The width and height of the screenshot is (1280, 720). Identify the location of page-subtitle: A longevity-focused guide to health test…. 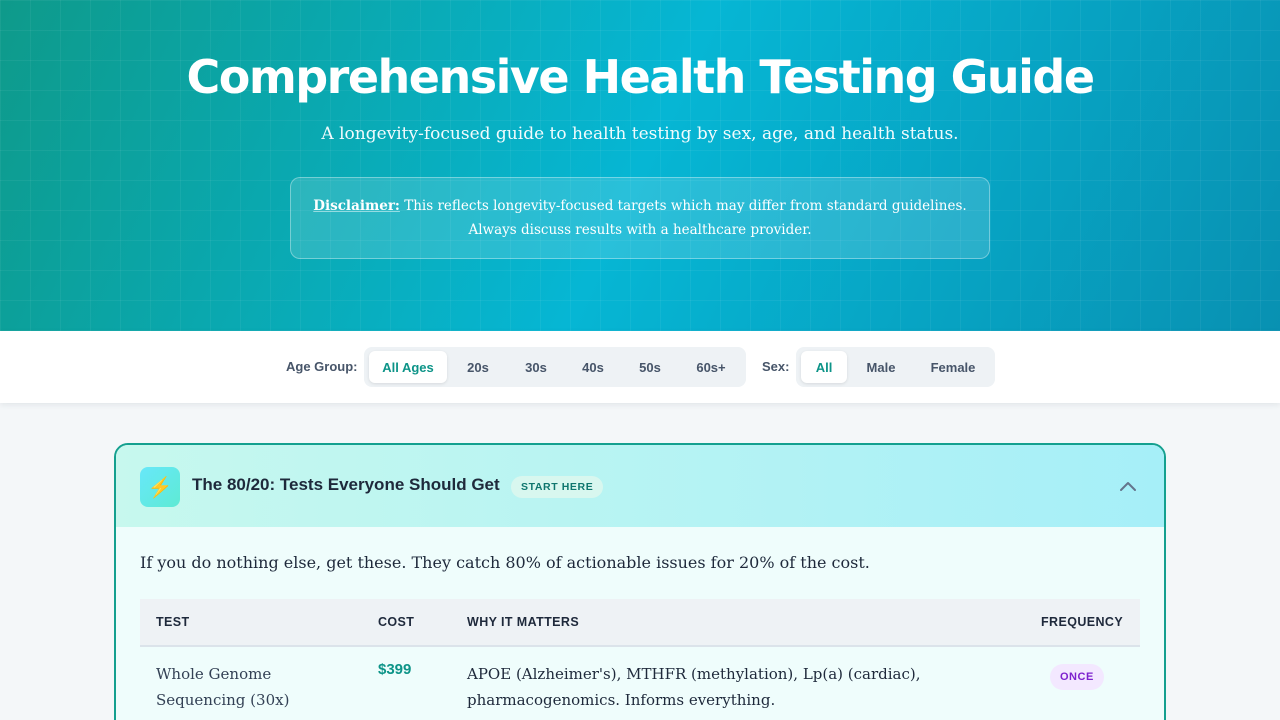
(640, 134).